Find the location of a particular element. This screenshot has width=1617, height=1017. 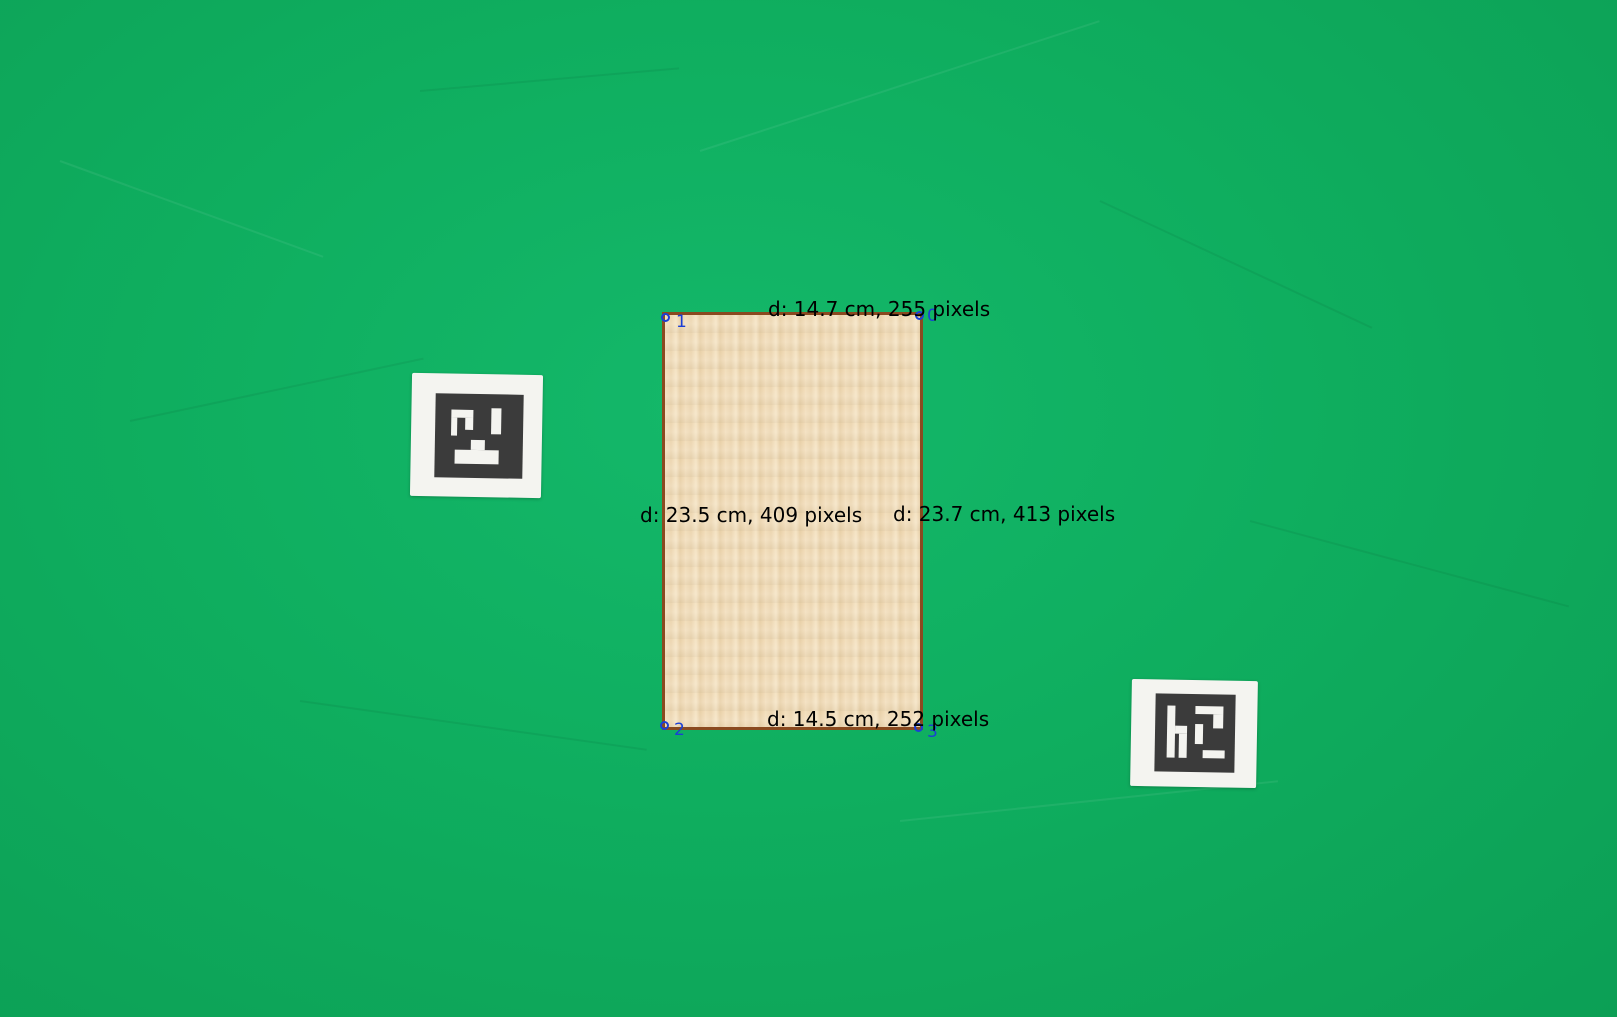

bottom-edge-measurement: d: 14.5 cm, 252 pixels is located at coordinates (878, 719).